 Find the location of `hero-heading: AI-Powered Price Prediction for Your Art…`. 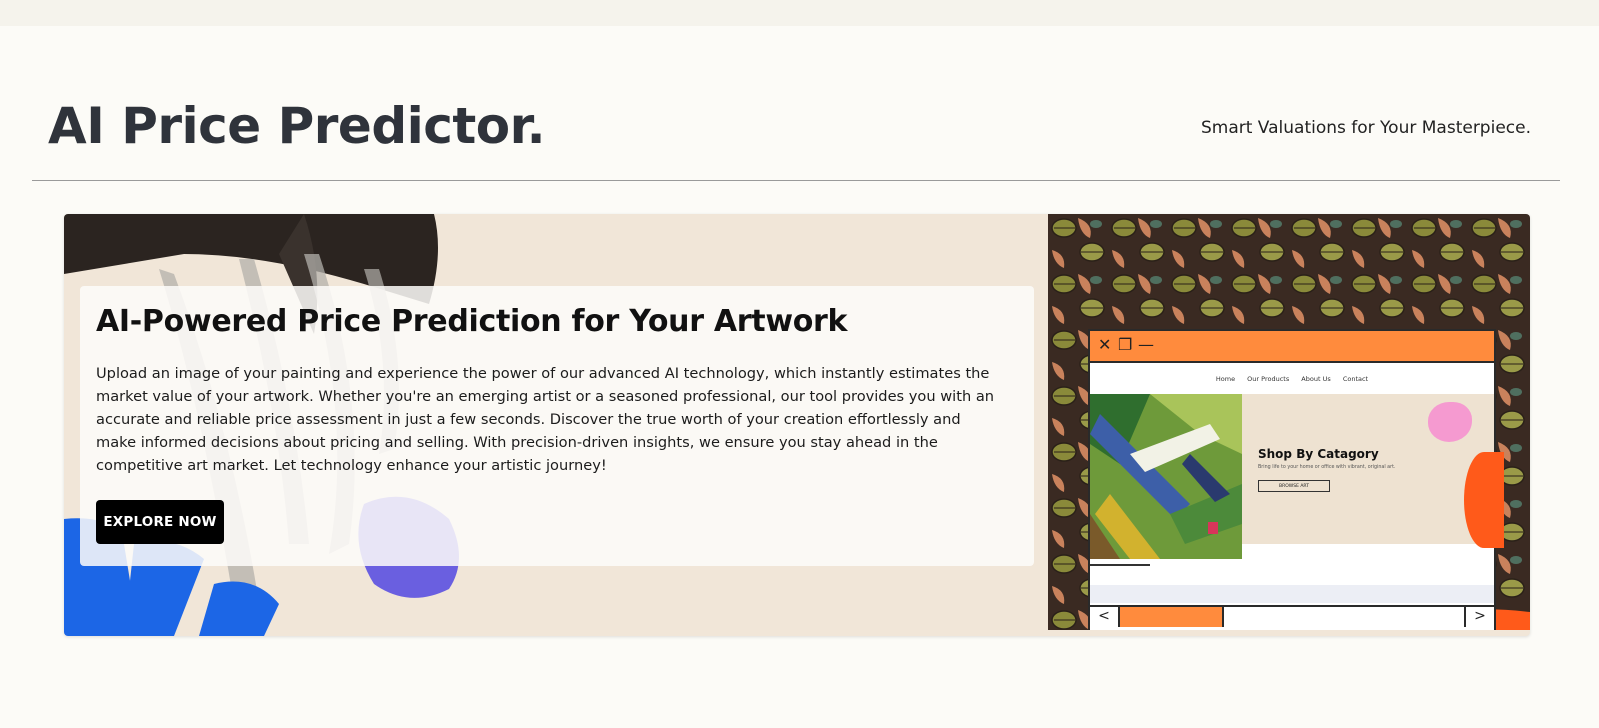

hero-heading: AI-Powered Price Prediction for Your Art… is located at coordinates (472, 321).